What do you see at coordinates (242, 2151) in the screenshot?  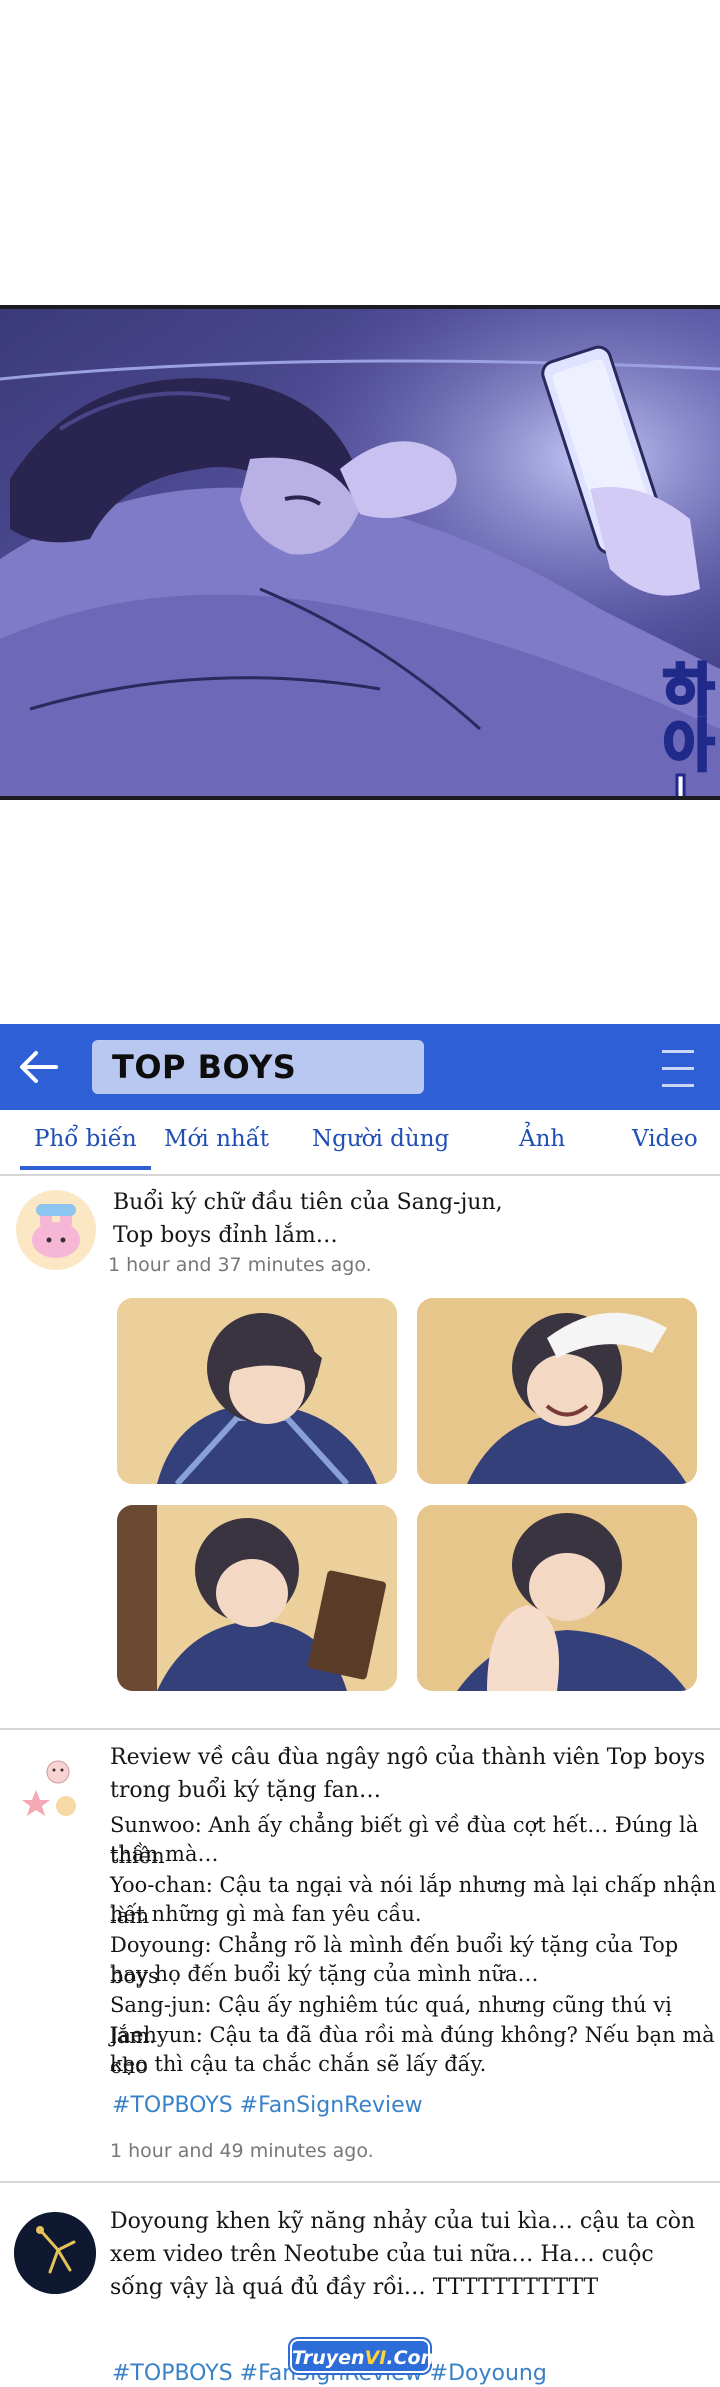 I see `post-timestamp: 1 hour and 49 minutes ago.` at bounding box center [242, 2151].